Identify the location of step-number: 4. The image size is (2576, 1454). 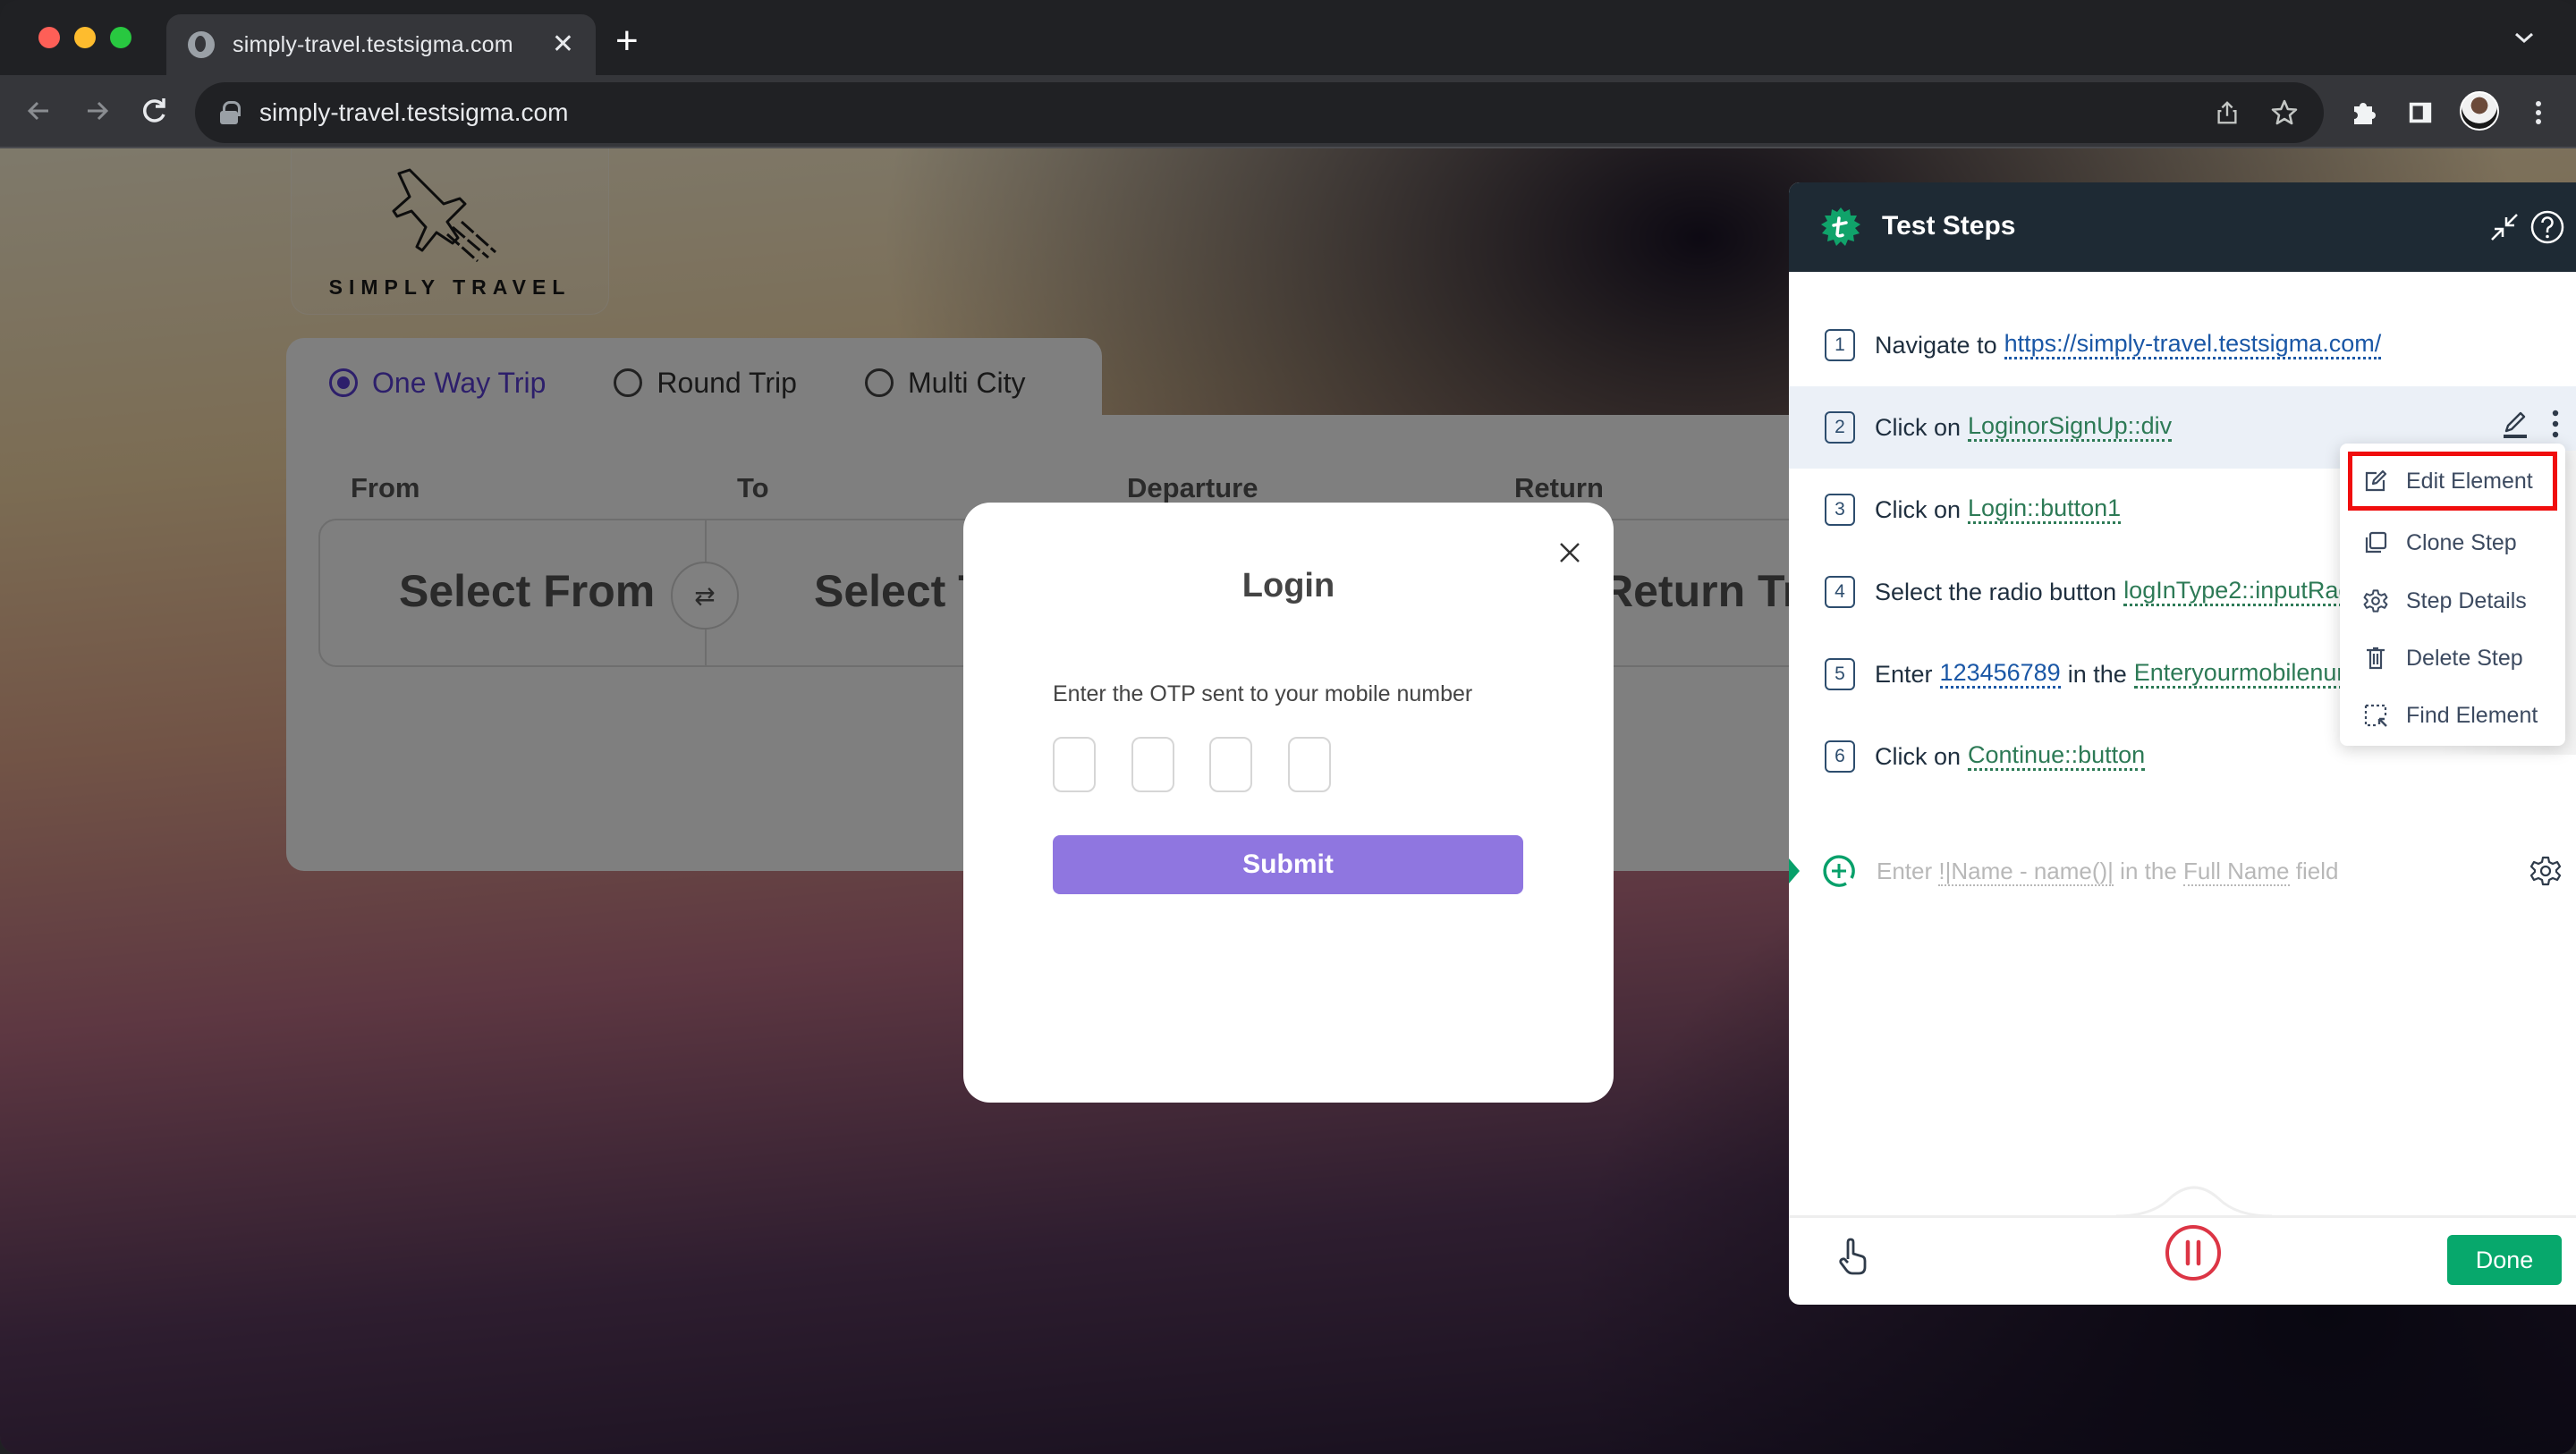
(1840, 592).